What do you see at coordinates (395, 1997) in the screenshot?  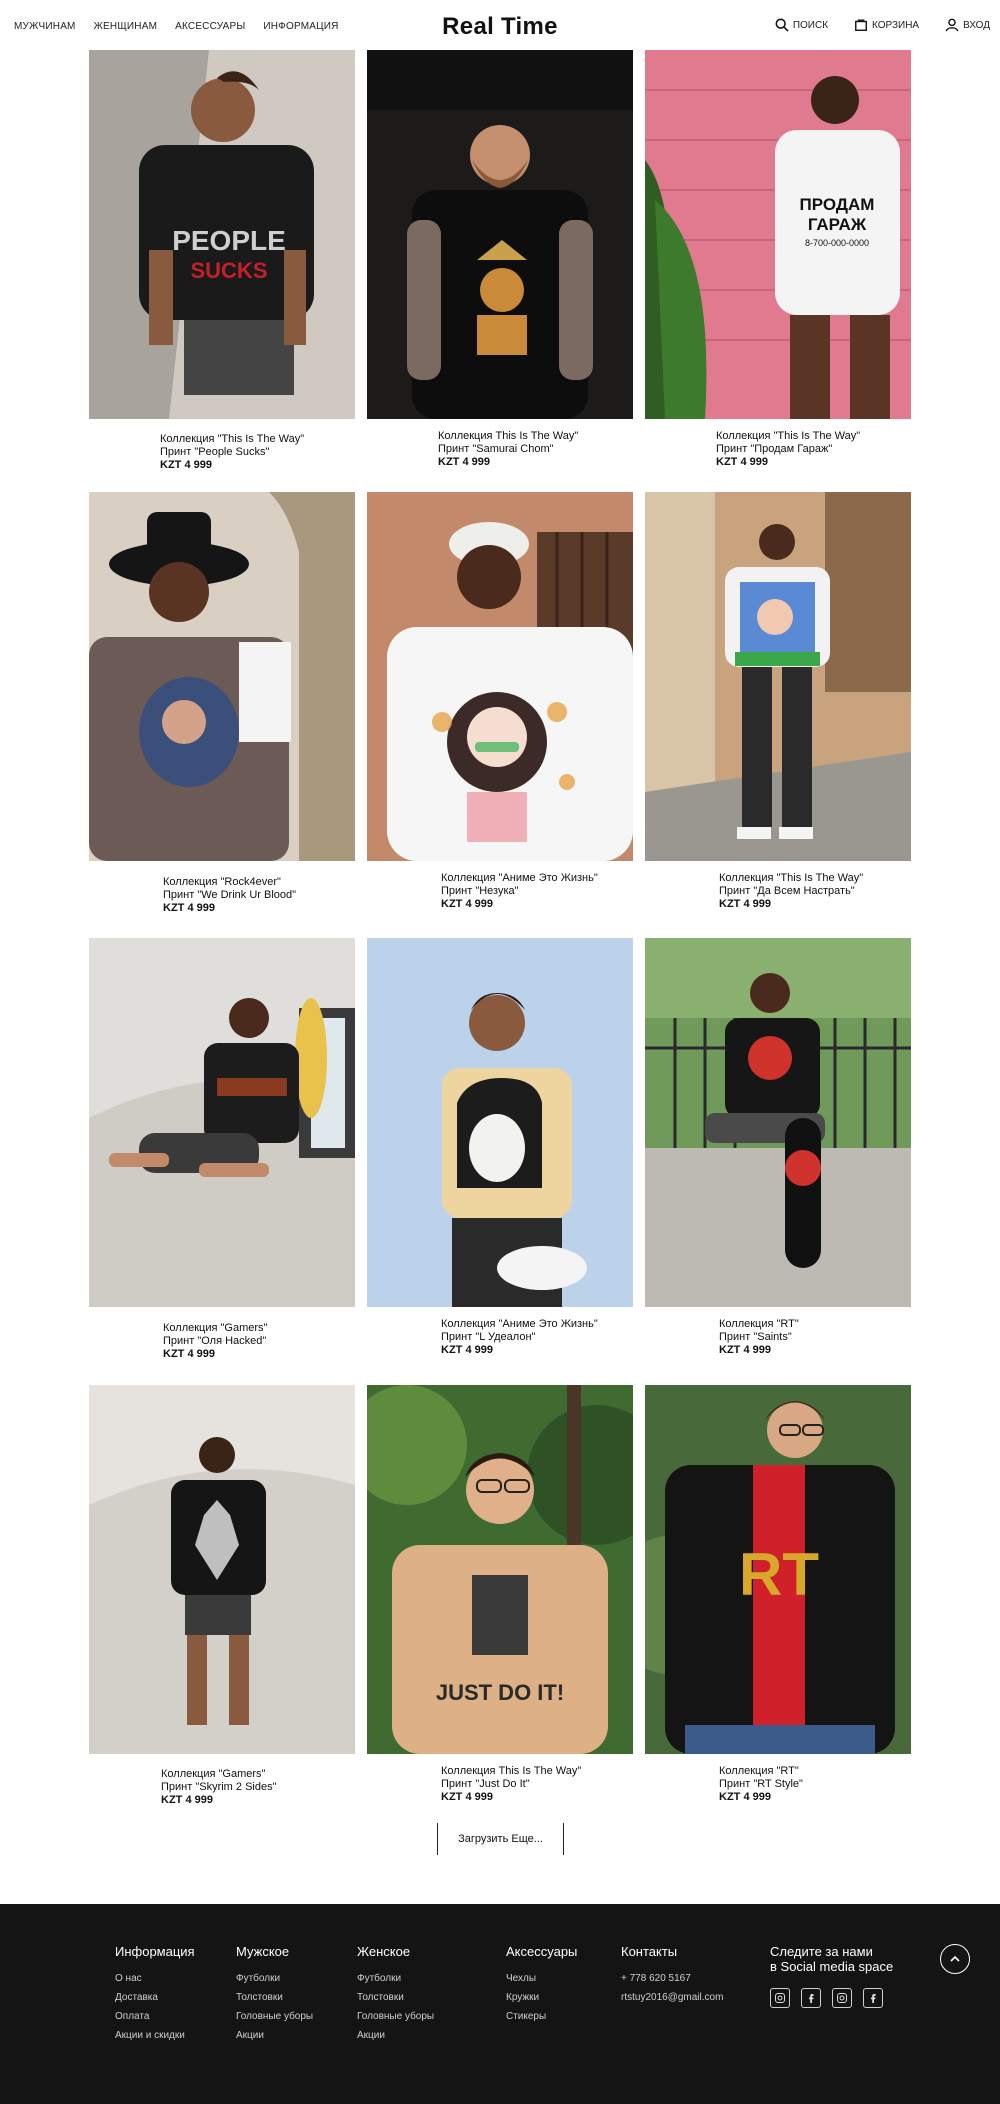 I see `footer-link-women-hoodies: Толстовки` at bounding box center [395, 1997].